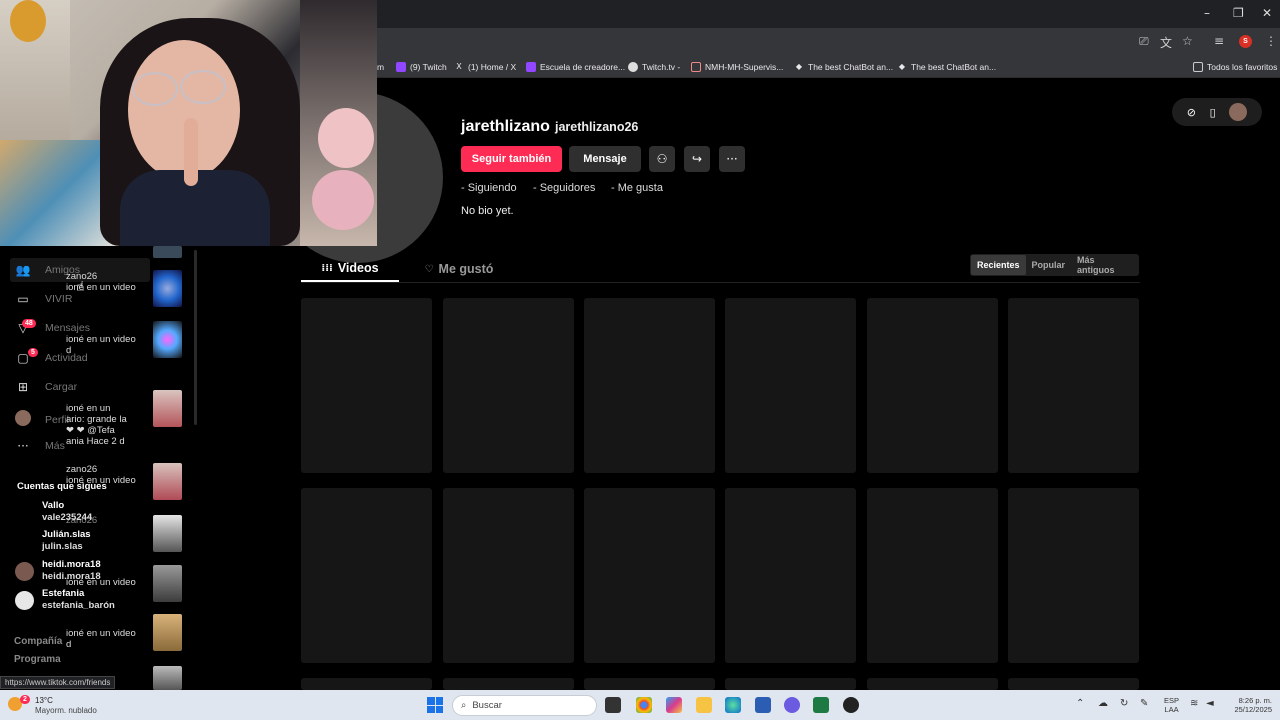  I want to click on obs-icon, so click(851, 705).